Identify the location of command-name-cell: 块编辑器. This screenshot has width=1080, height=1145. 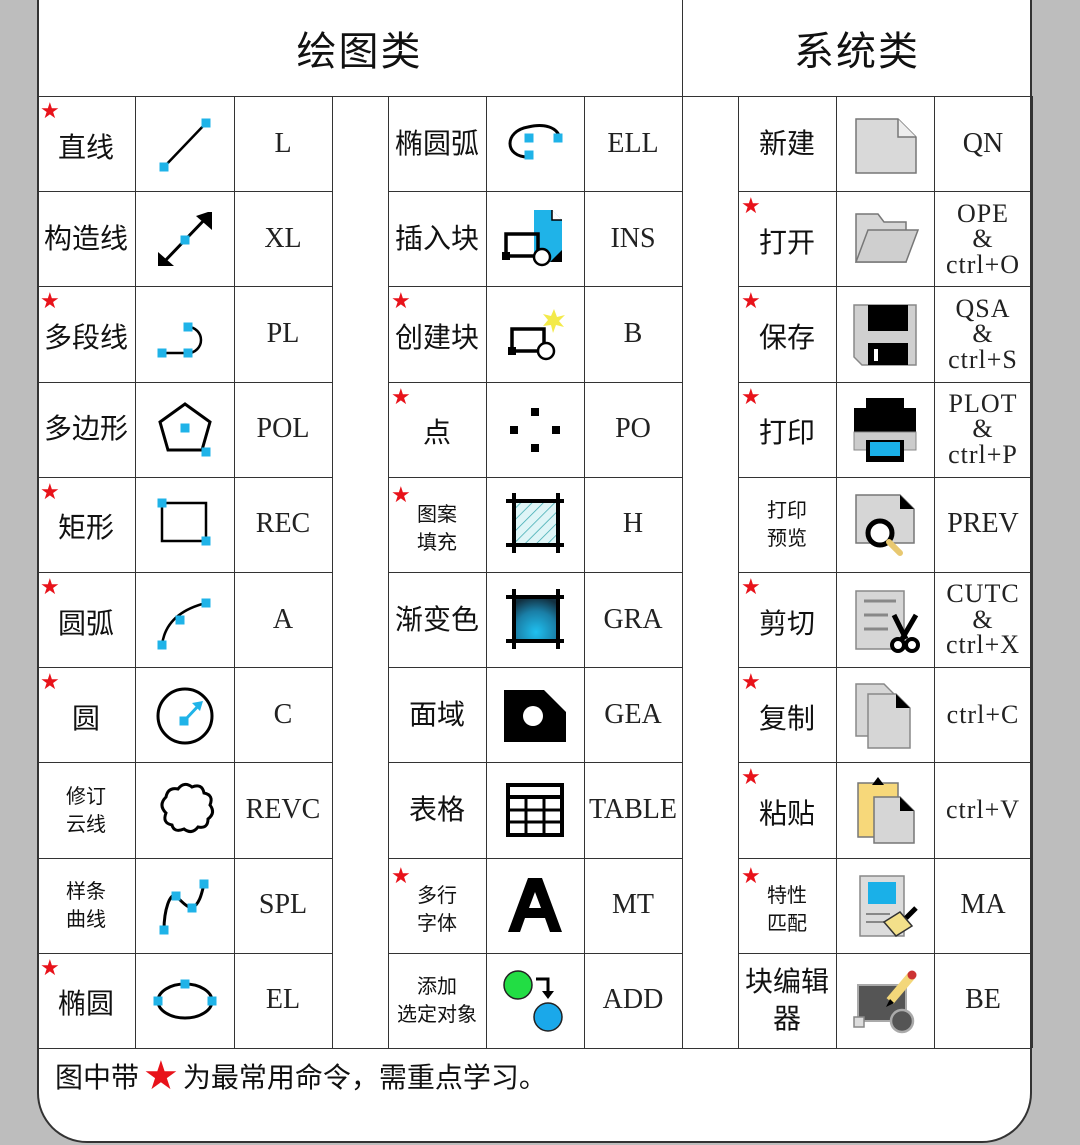
(787, 1000).